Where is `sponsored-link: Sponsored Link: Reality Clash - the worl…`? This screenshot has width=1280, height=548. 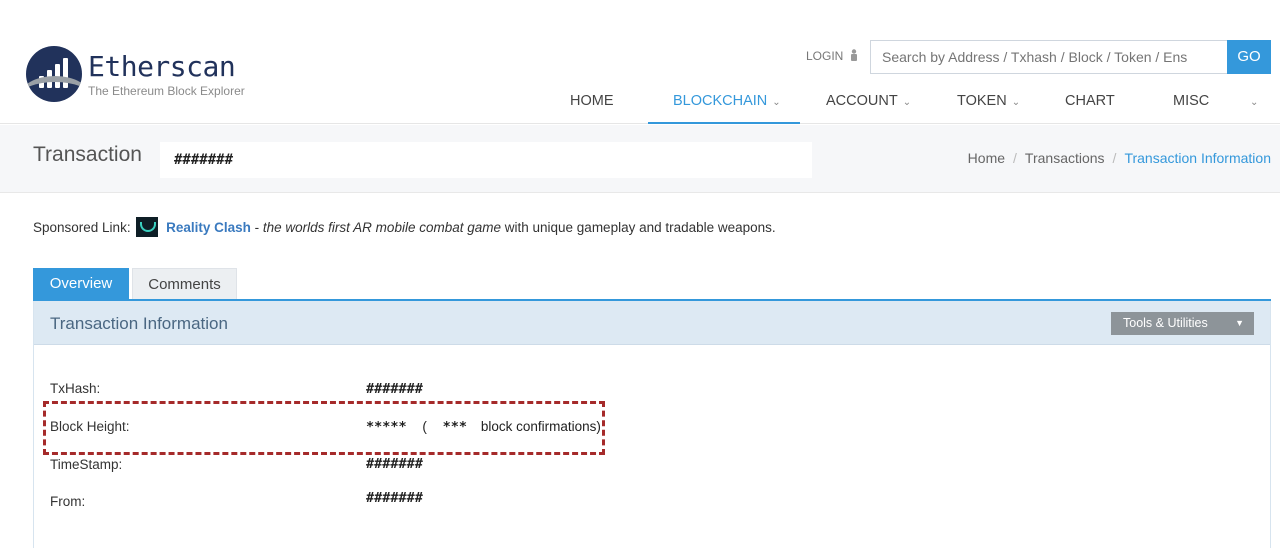 sponsored-link: Sponsored Link: Reality Clash - the worl… is located at coordinates (404, 227).